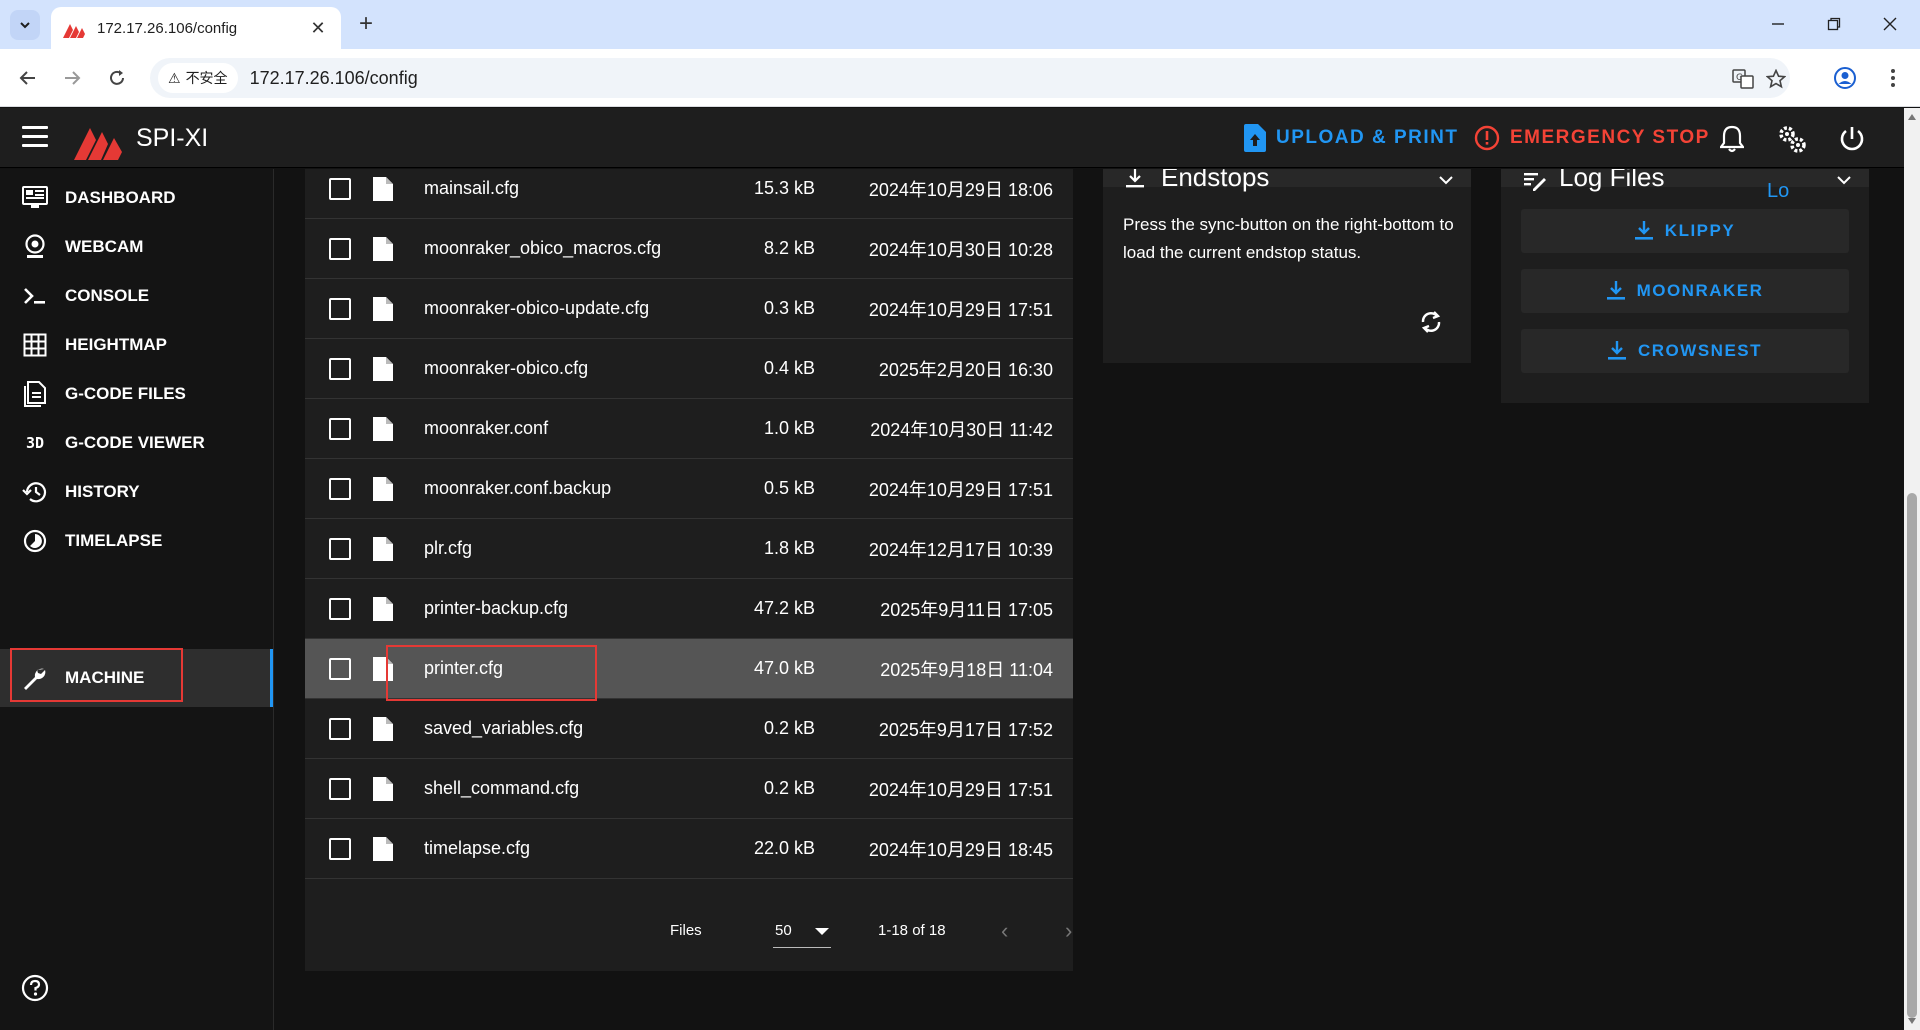 The image size is (1920, 1030). I want to click on download-crowsnest-log-button: CROWSNEST, so click(1685, 351).